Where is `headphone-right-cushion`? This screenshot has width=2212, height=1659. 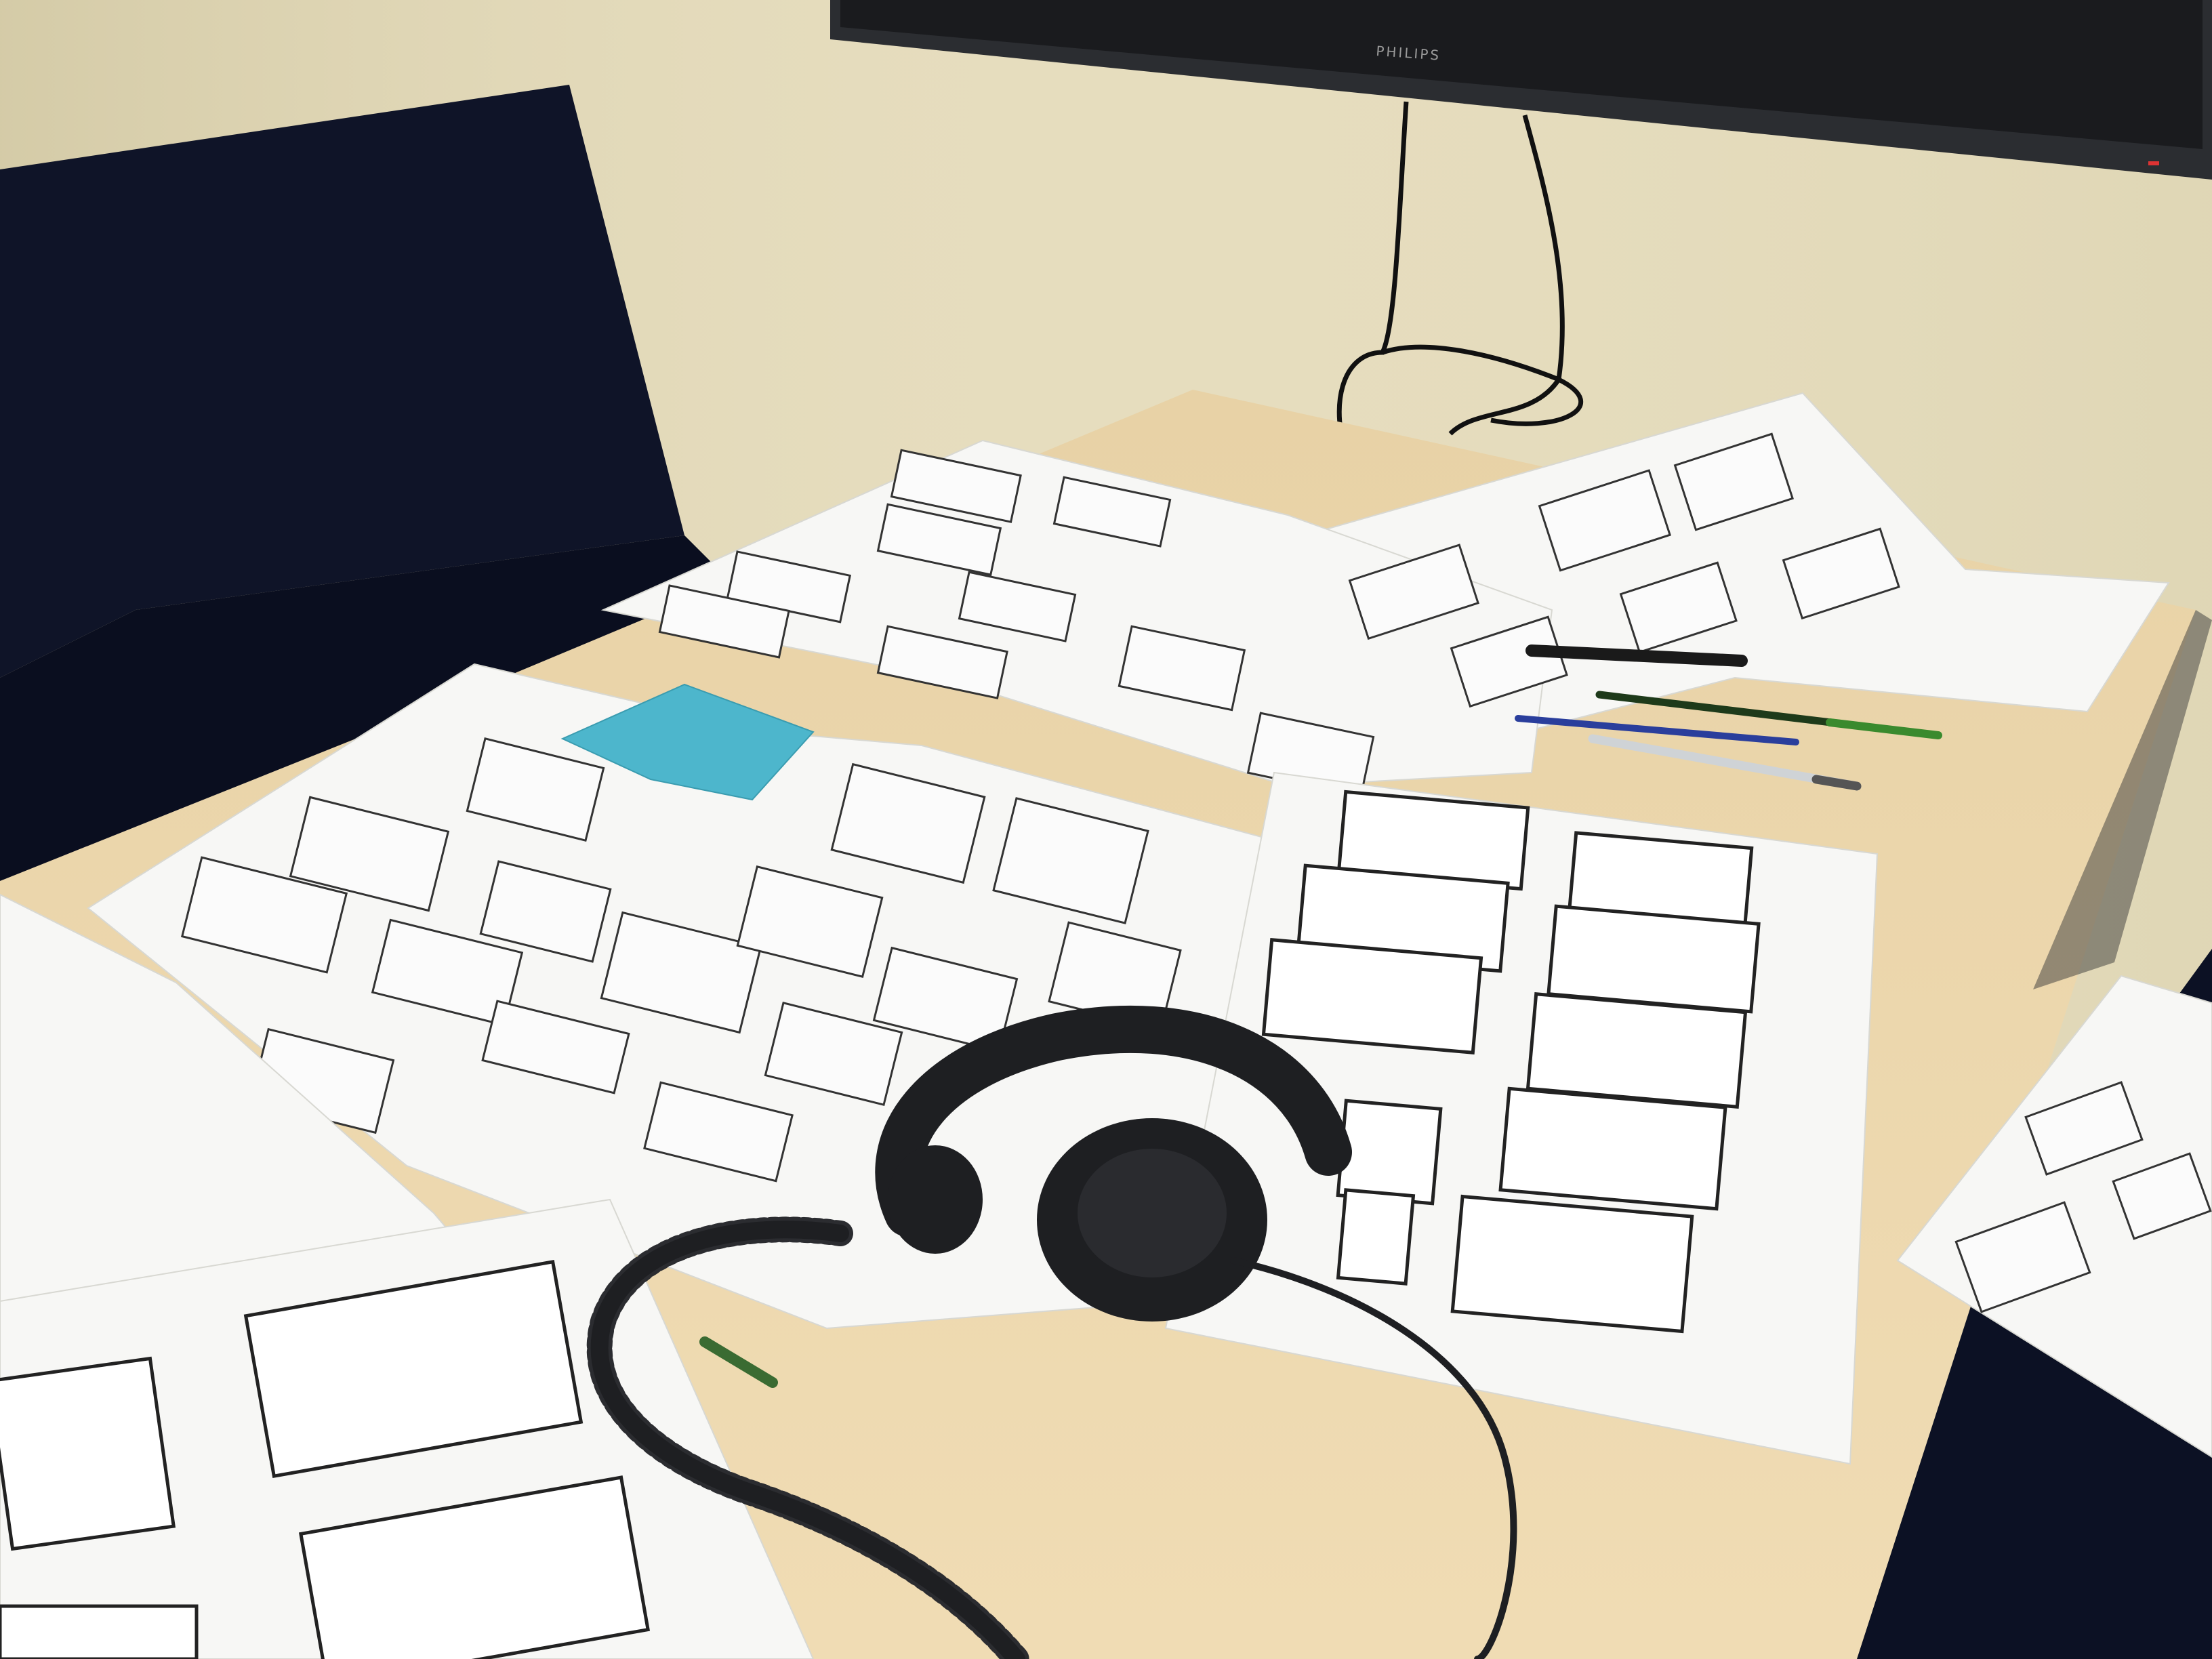
headphone-right-cushion is located at coordinates (1152, 1213).